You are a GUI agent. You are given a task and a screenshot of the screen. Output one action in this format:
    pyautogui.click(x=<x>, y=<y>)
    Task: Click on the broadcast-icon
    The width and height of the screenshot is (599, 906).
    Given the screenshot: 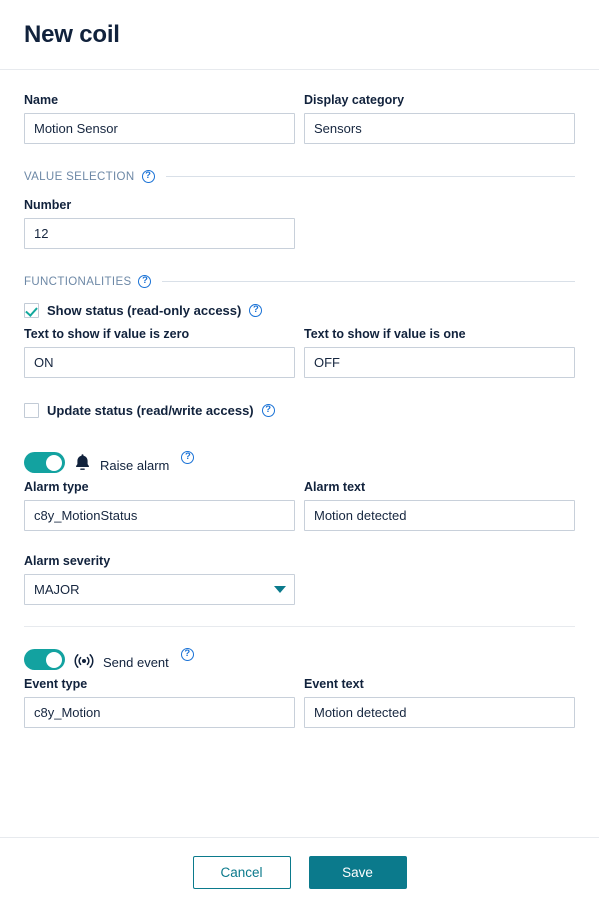 What is the action you would take?
    pyautogui.click(x=84, y=661)
    